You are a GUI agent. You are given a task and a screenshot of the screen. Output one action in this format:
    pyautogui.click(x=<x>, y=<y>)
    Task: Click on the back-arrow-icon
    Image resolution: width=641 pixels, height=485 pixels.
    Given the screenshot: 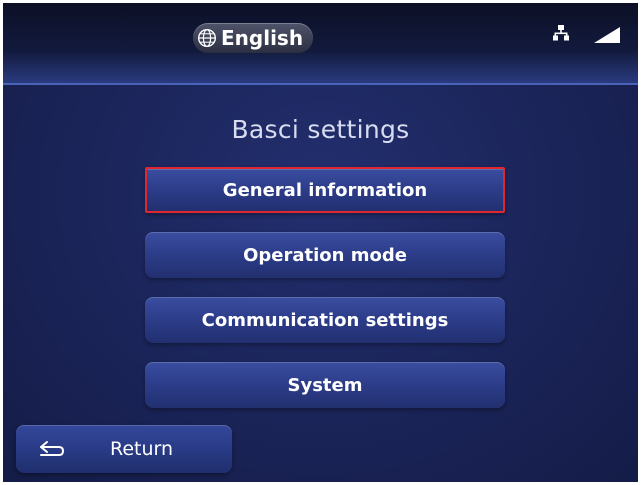 What is the action you would take?
    pyautogui.click(x=52, y=448)
    